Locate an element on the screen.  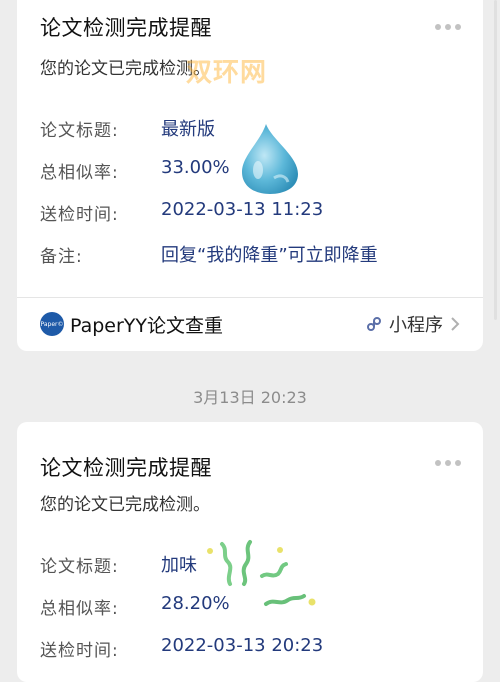
field-value-title: 加味 is located at coordinates (179, 565).